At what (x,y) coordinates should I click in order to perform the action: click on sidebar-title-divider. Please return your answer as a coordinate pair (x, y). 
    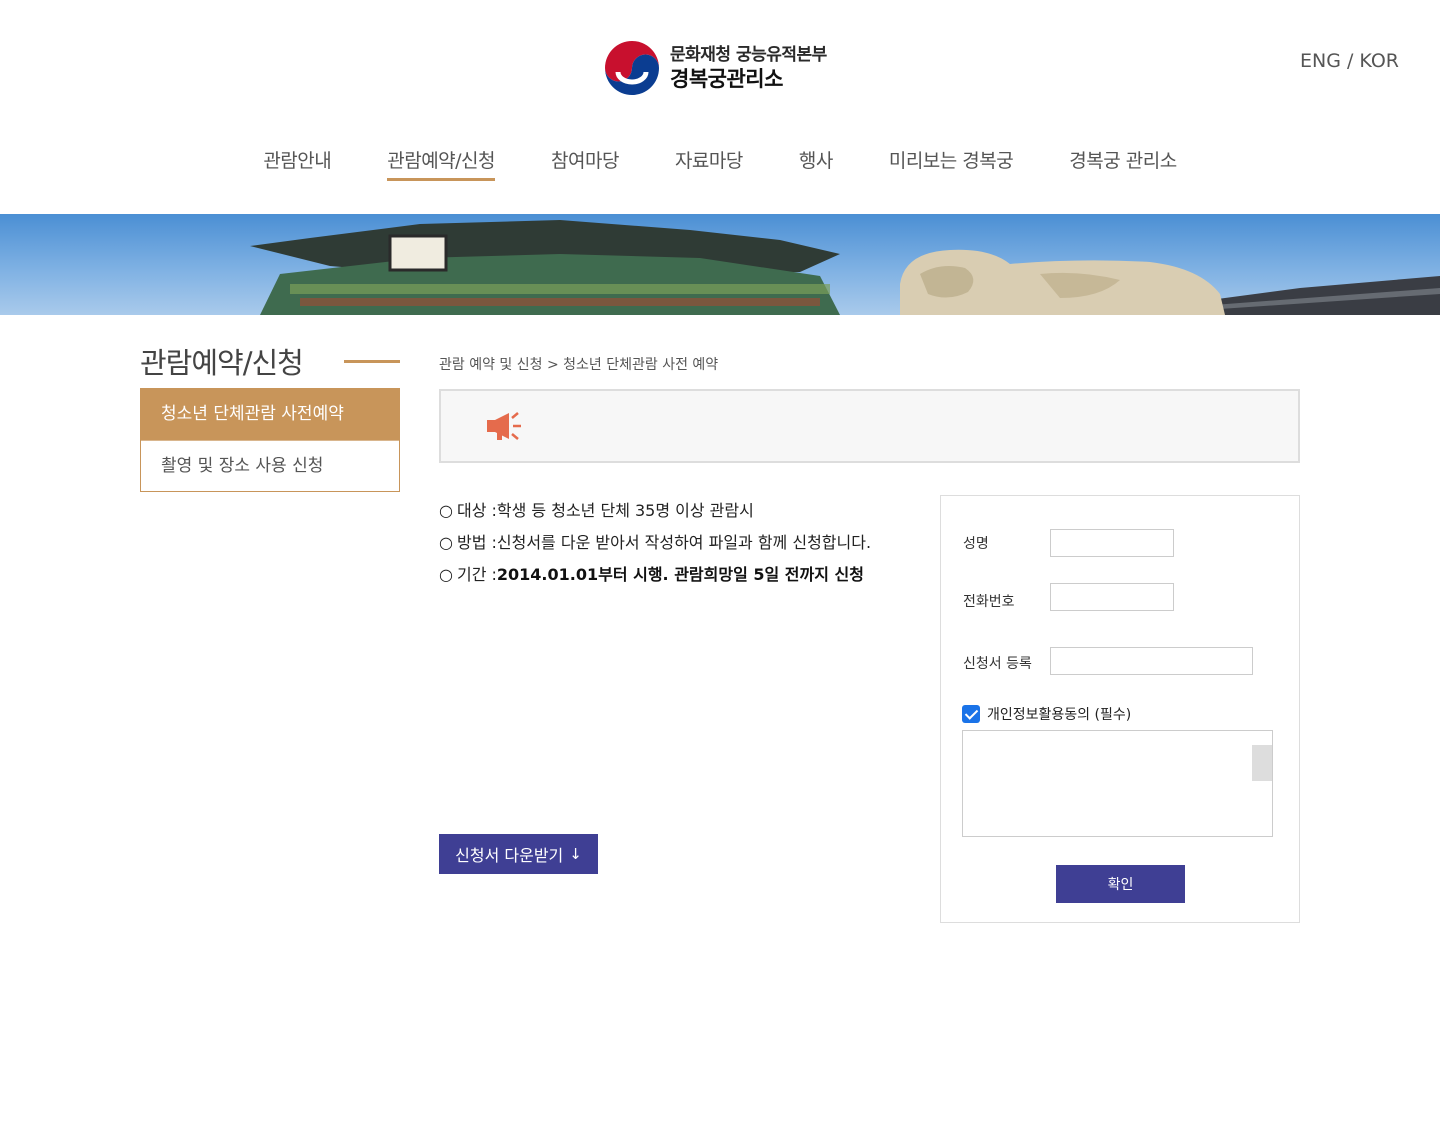
    Looking at the image, I should click on (372, 361).